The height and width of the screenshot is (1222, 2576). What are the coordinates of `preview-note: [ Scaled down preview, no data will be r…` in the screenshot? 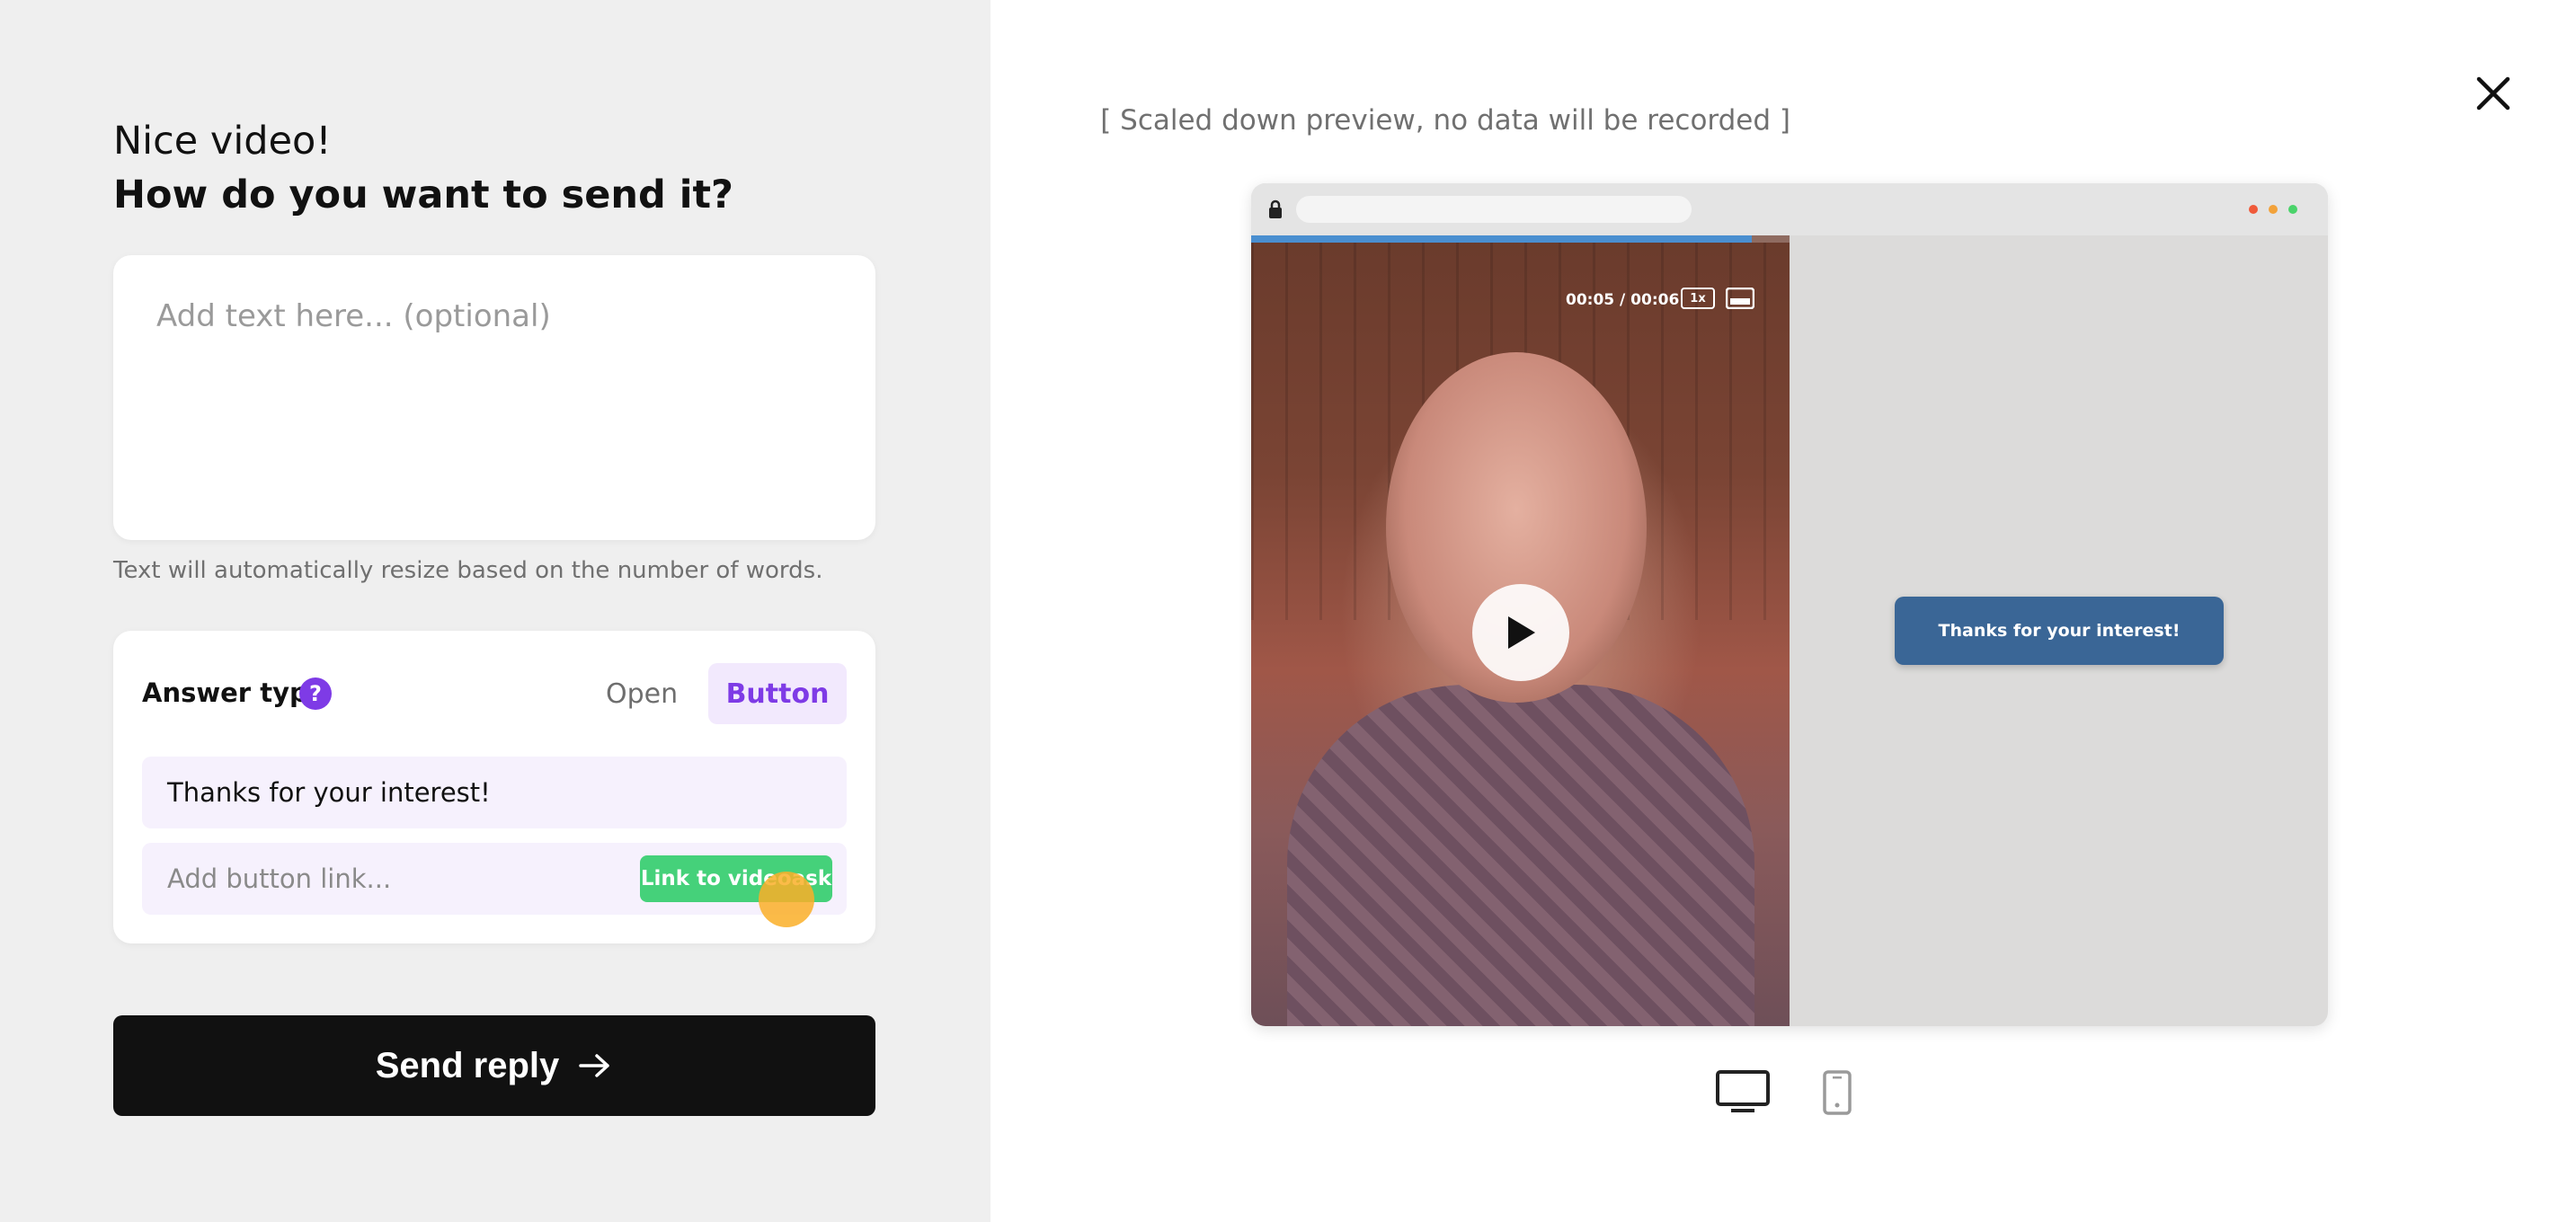 It's located at (1445, 120).